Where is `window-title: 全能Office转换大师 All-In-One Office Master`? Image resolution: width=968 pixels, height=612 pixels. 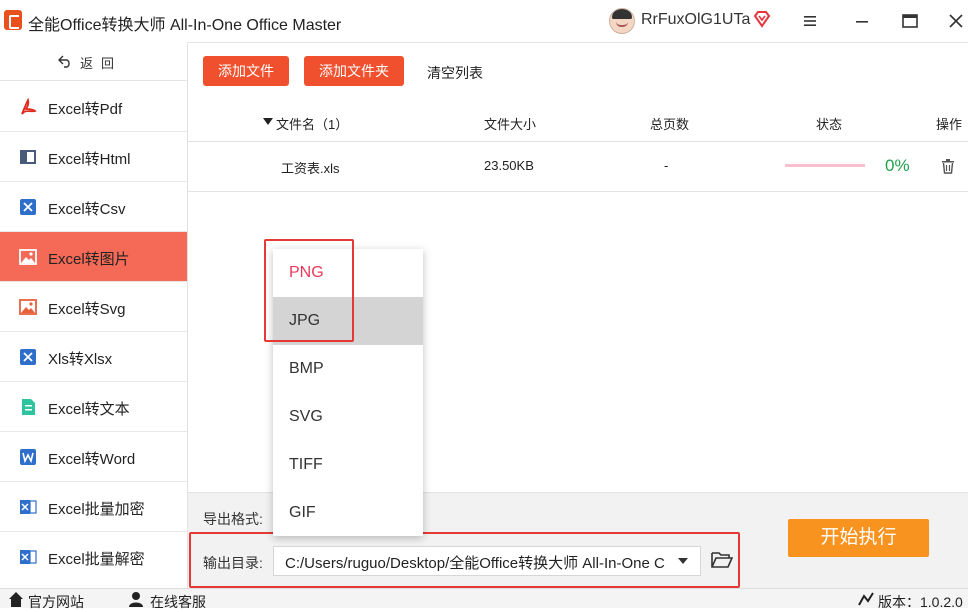 window-title: 全能Office转换大师 All-In-One Office Master is located at coordinates (185, 25).